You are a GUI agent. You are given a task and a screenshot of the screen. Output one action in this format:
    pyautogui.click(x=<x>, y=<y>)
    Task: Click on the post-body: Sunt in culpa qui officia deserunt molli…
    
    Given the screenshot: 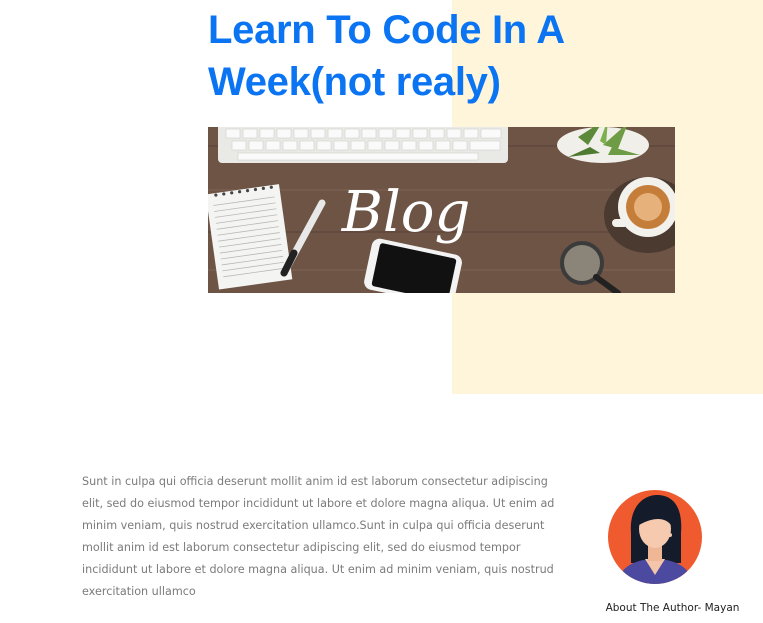 What is the action you would take?
    pyautogui.click(x=318, y=536)
    